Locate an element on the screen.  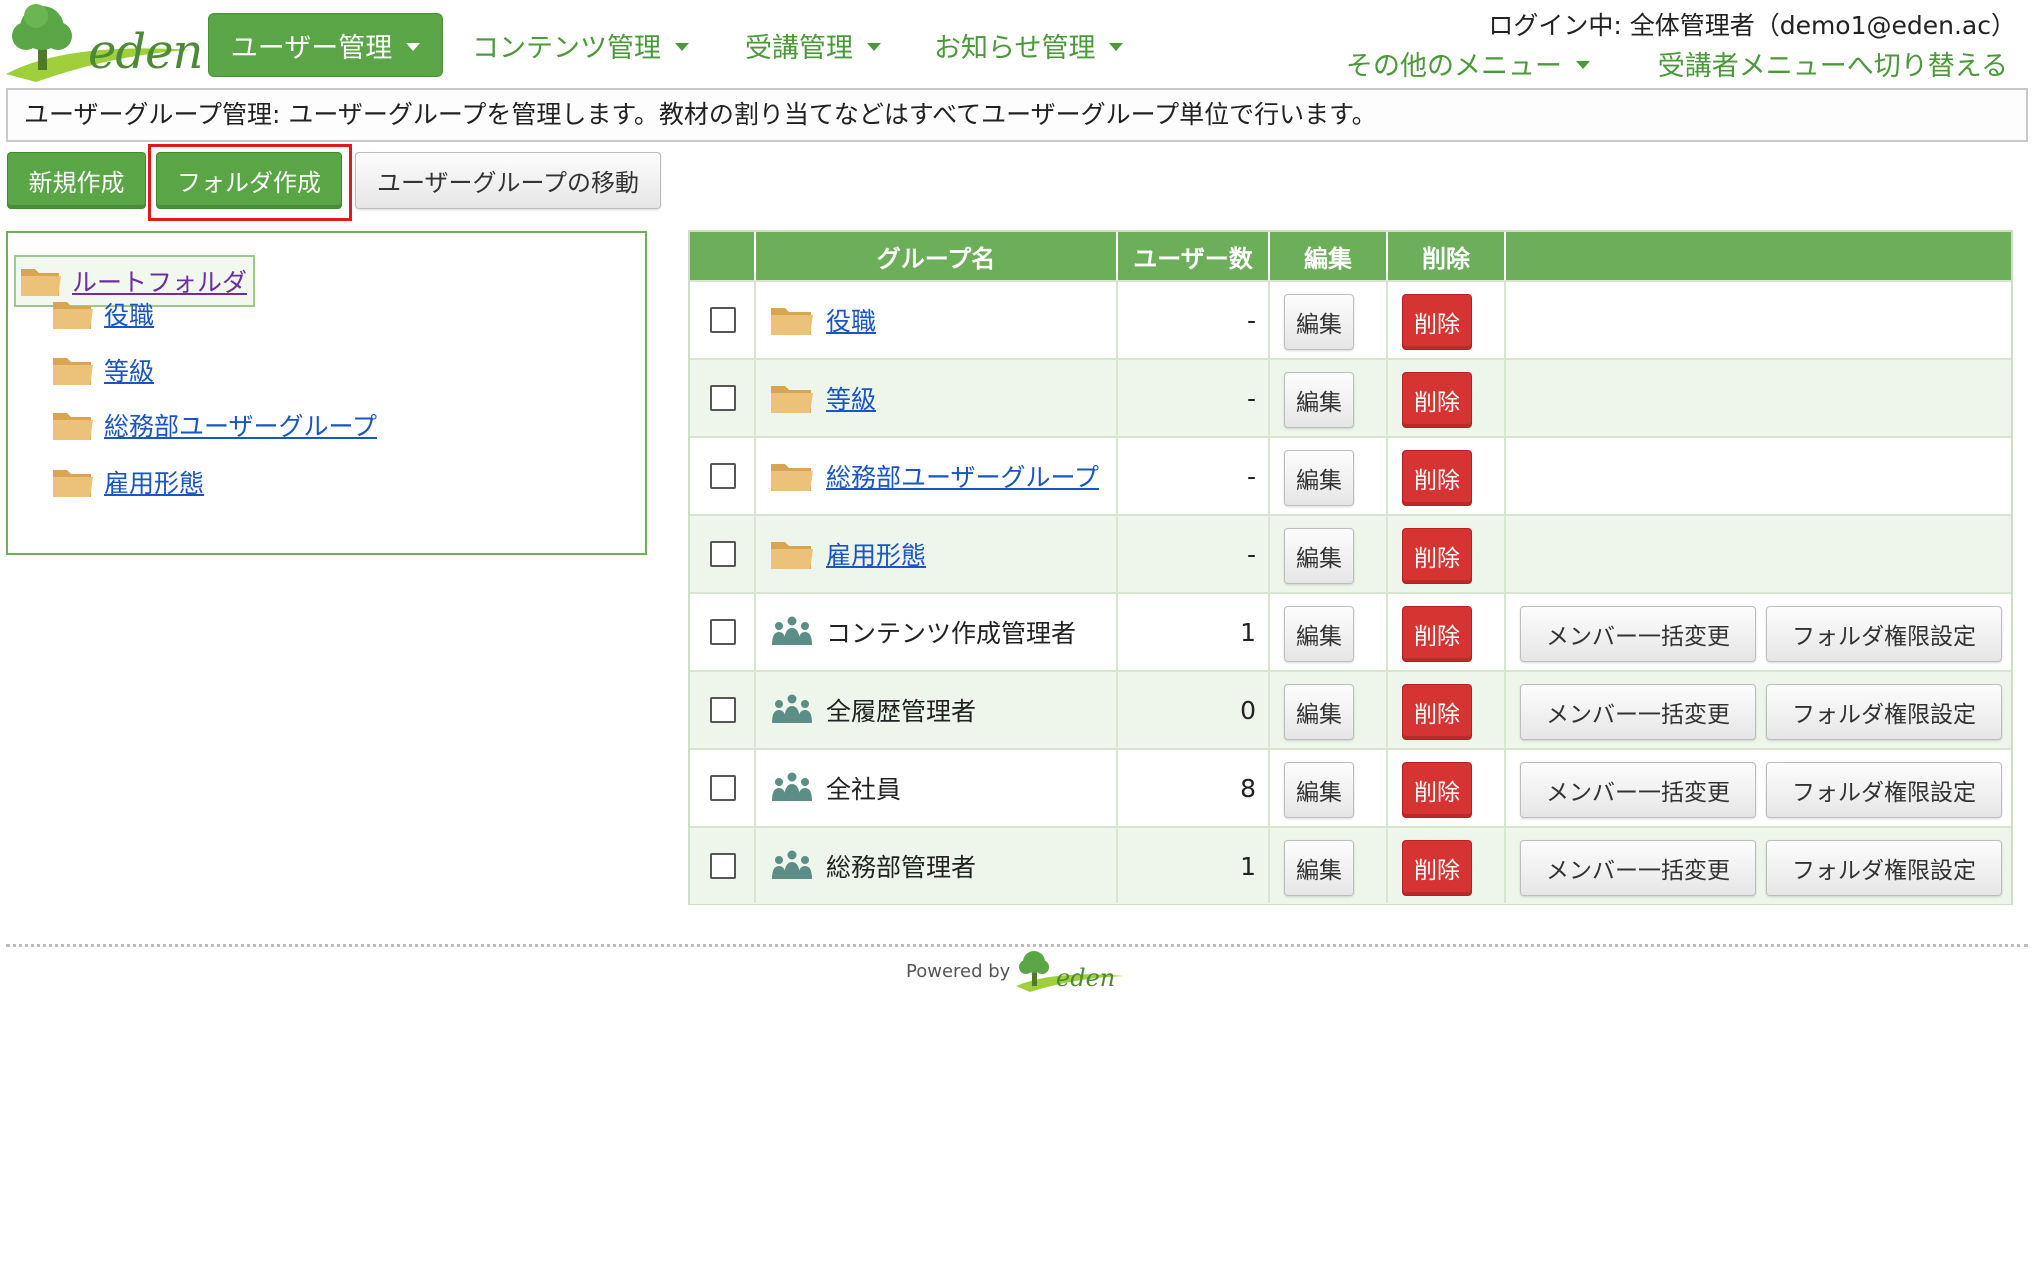
header-checkbox-column is located at coordinates (723, 256).